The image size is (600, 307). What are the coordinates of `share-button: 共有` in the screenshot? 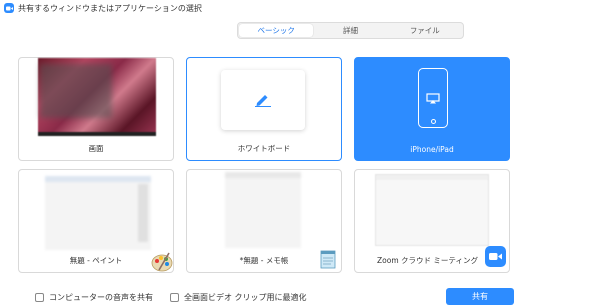 It's located at (480, 296).